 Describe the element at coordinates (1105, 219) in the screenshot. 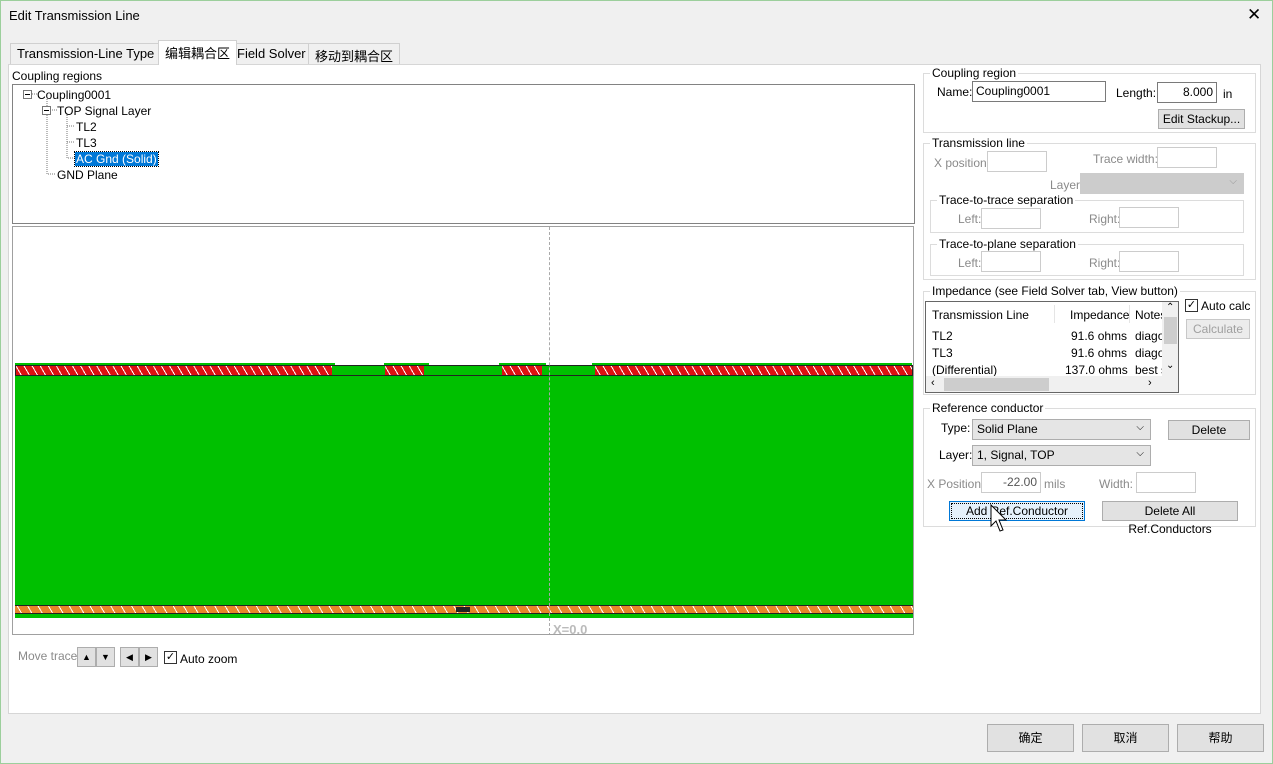

I see `t2t-right-label: Right:` at that location.